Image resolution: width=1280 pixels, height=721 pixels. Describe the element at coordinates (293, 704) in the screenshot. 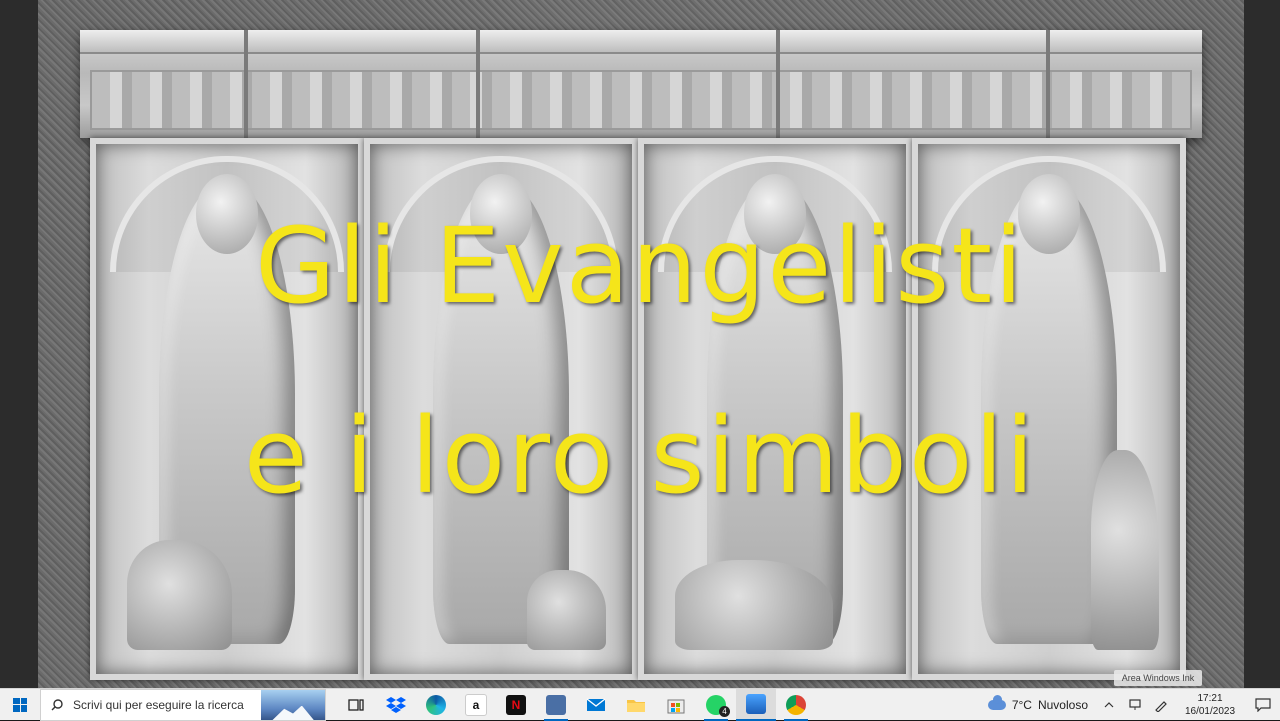

I see `search-highlight-icon` at that location.